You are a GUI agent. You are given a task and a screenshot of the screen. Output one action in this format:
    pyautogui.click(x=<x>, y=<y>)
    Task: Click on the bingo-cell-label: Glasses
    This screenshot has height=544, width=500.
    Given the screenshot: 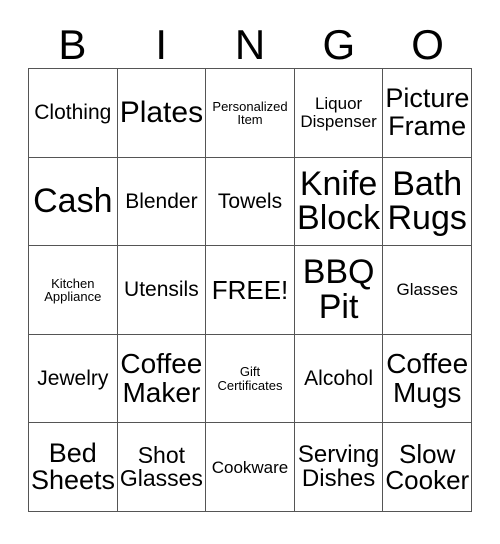 What is the action you would take?
    pyautogui.click(x=427, y=290)
    